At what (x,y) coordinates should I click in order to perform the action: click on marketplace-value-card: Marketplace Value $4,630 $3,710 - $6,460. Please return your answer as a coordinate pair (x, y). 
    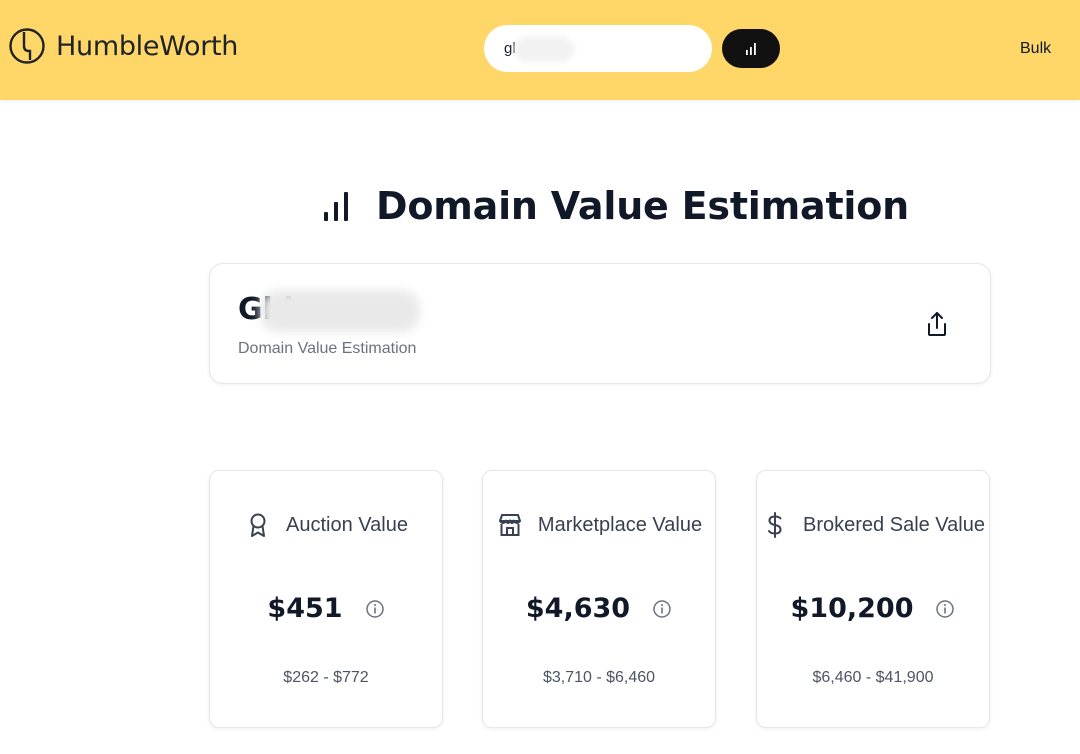
    Looking at the image, I should click on (599, 599).